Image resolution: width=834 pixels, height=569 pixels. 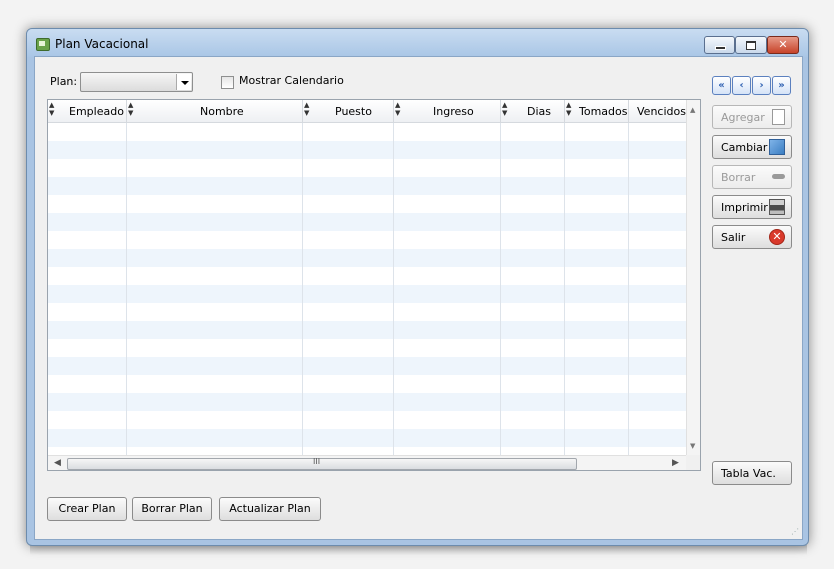 I want to click on app-window-icon, so click(x=43, y=44).